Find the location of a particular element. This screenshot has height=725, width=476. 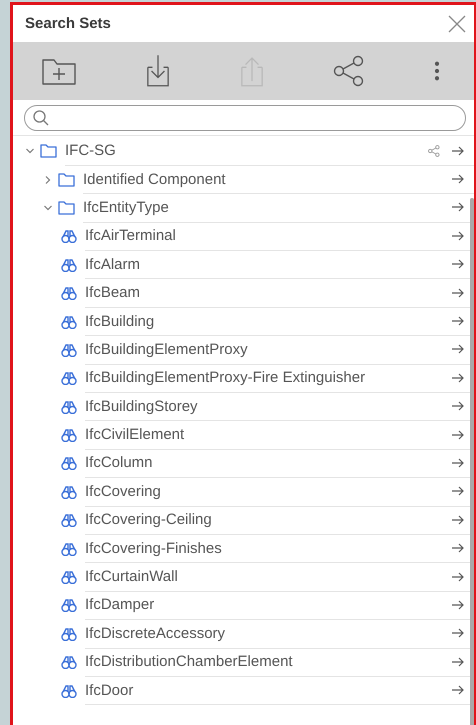

tree-item: IfcDamper is located at coordinates (119, 605).